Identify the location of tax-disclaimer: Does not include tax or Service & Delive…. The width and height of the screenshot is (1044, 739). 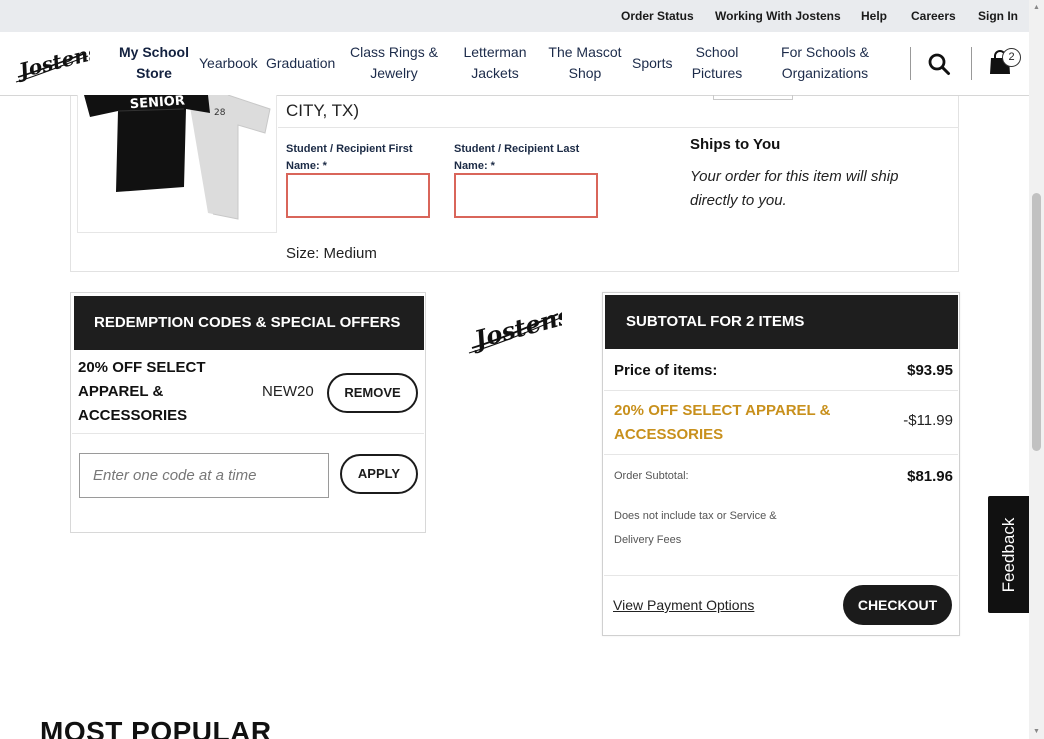
(695, 528).